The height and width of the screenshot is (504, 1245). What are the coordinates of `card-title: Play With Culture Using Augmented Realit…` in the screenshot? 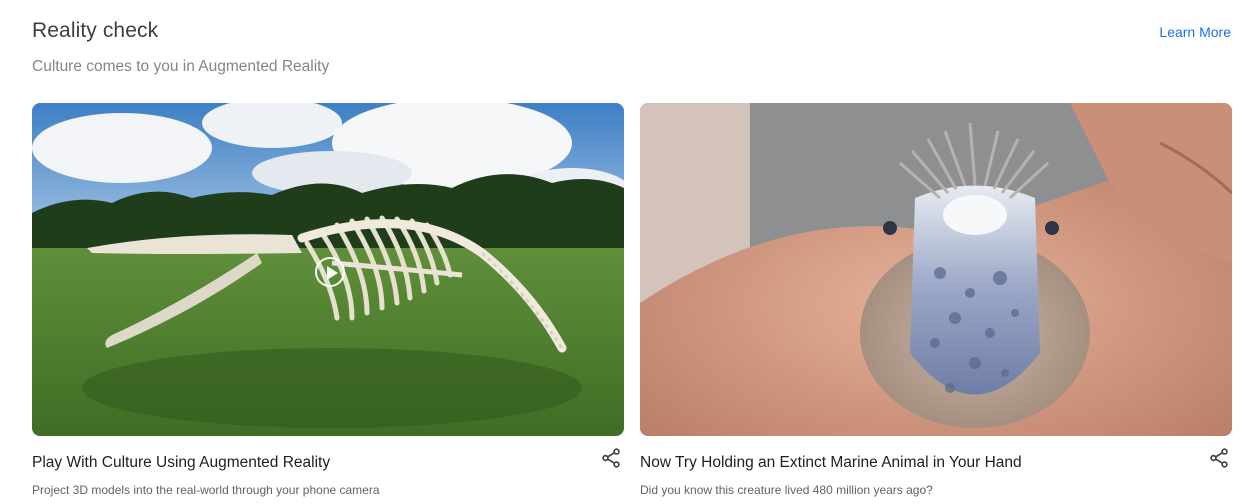 It's located at (181, 463).